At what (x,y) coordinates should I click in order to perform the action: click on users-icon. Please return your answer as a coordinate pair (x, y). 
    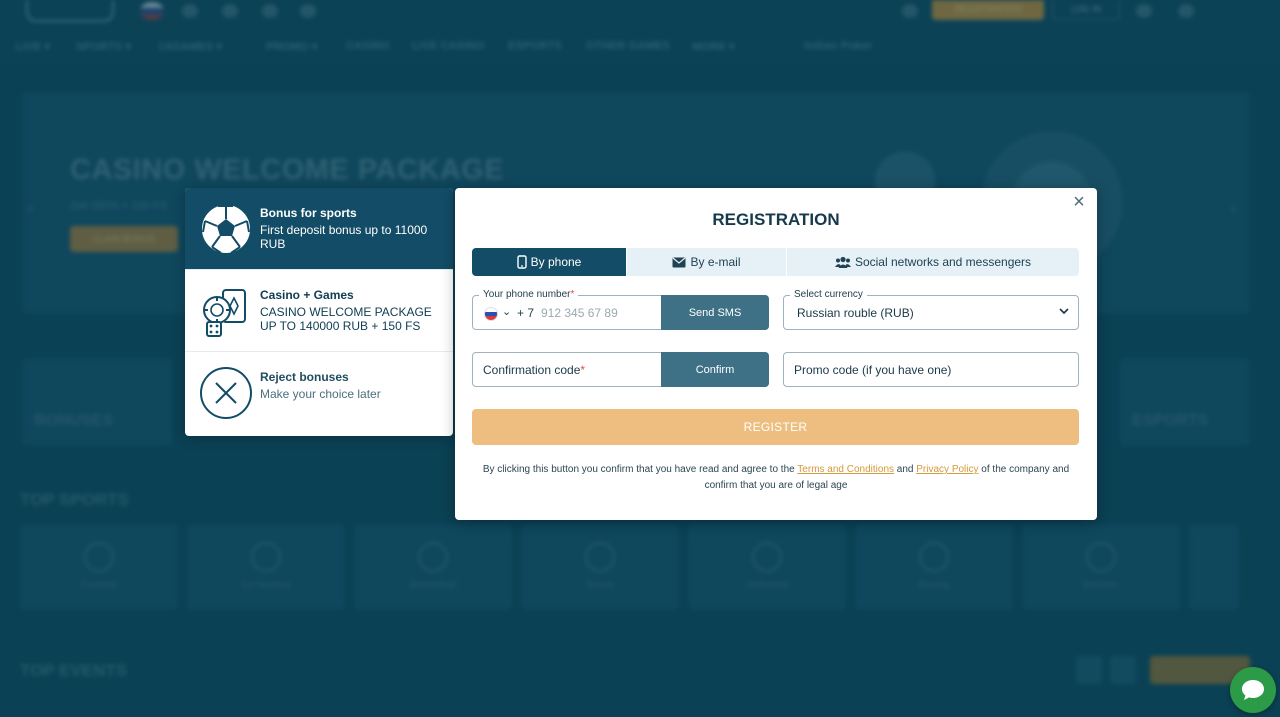
    Looking at the image, I should click on (842, 262).